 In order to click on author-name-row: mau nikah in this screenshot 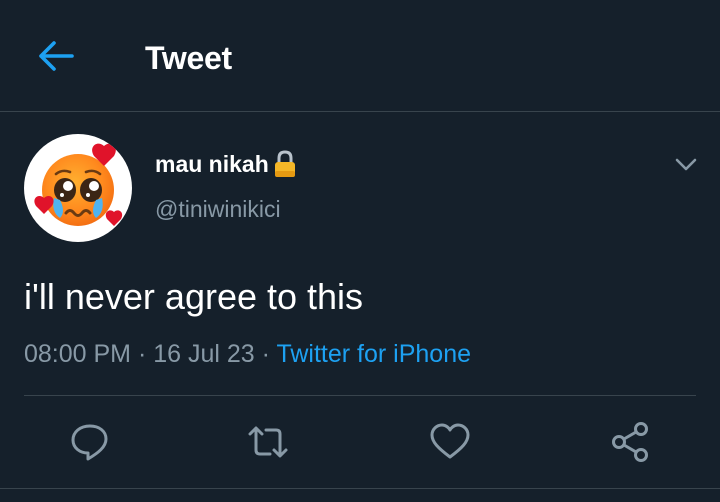, I will do `click(226, 164)`.